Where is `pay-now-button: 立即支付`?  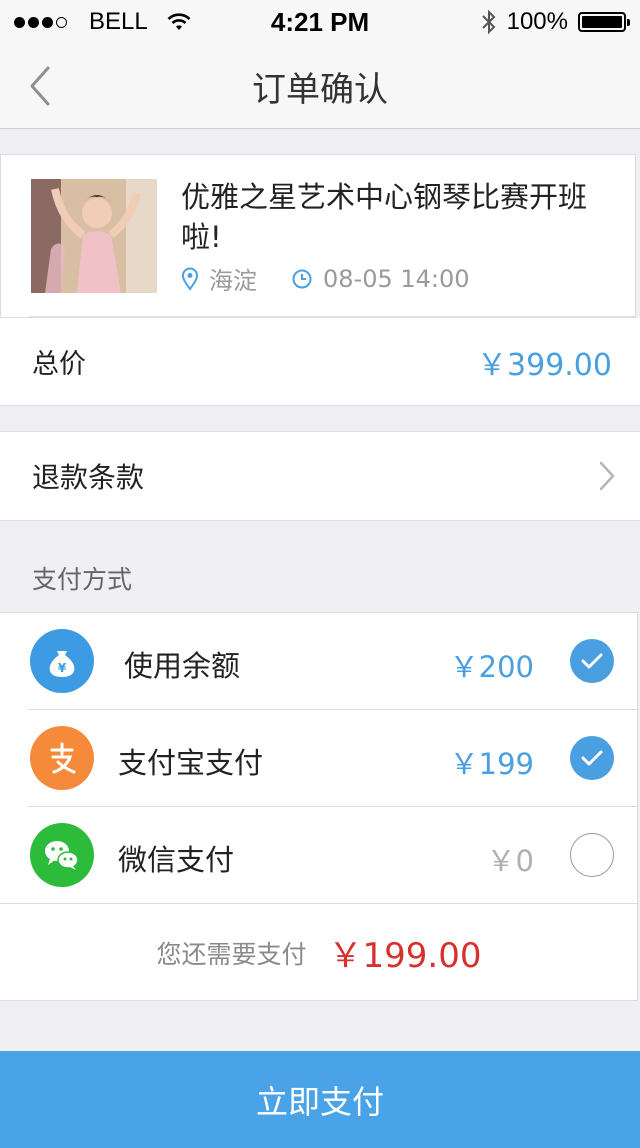 pay-now-button: 立即支付 is located at coordinates (320, 1099).